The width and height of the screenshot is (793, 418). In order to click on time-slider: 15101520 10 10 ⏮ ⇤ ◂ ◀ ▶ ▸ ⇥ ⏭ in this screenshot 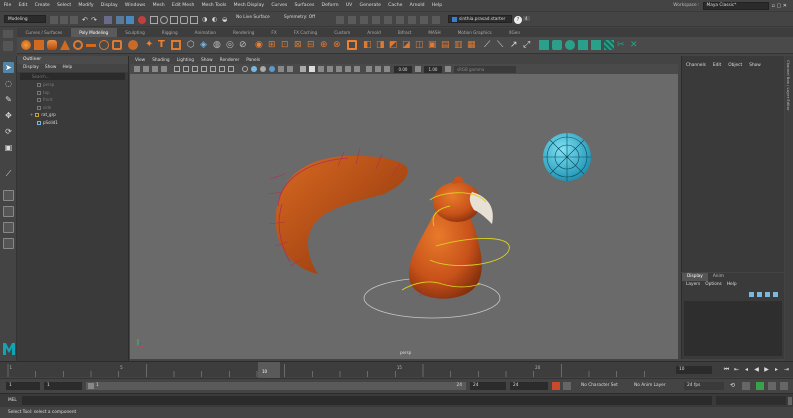, I will do `click(396, 369)`.